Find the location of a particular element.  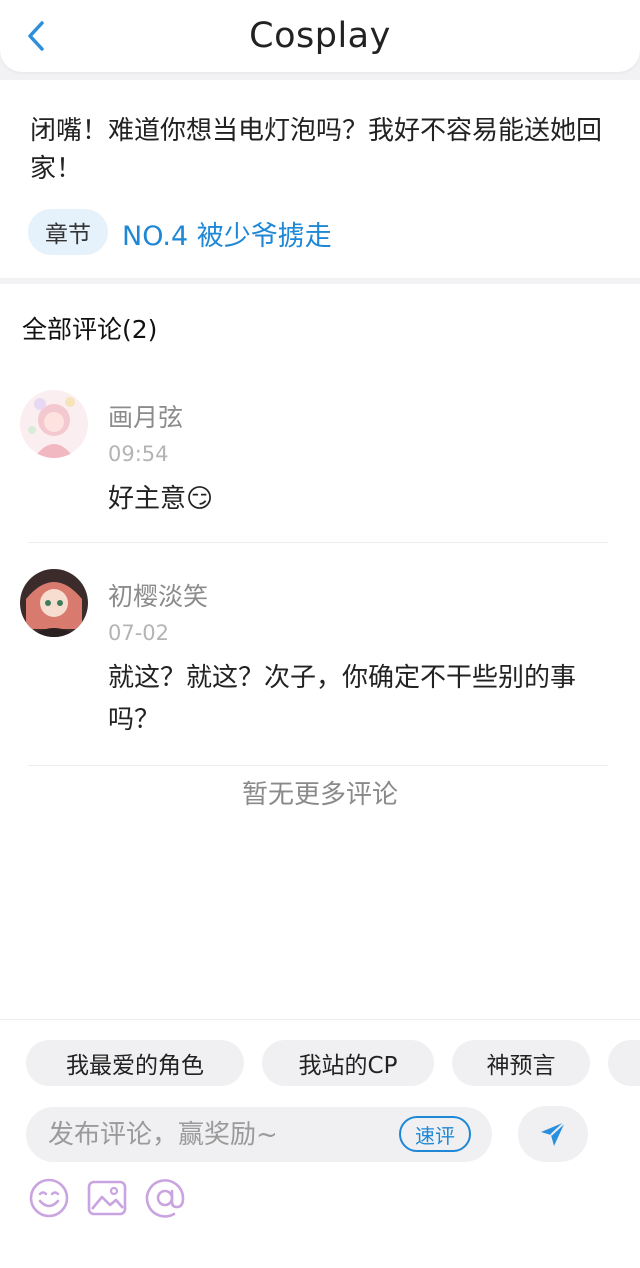

quick-topic-chips: 我最爱的角色 我站的CP 神预言 is located at coordinates (320, 1063).